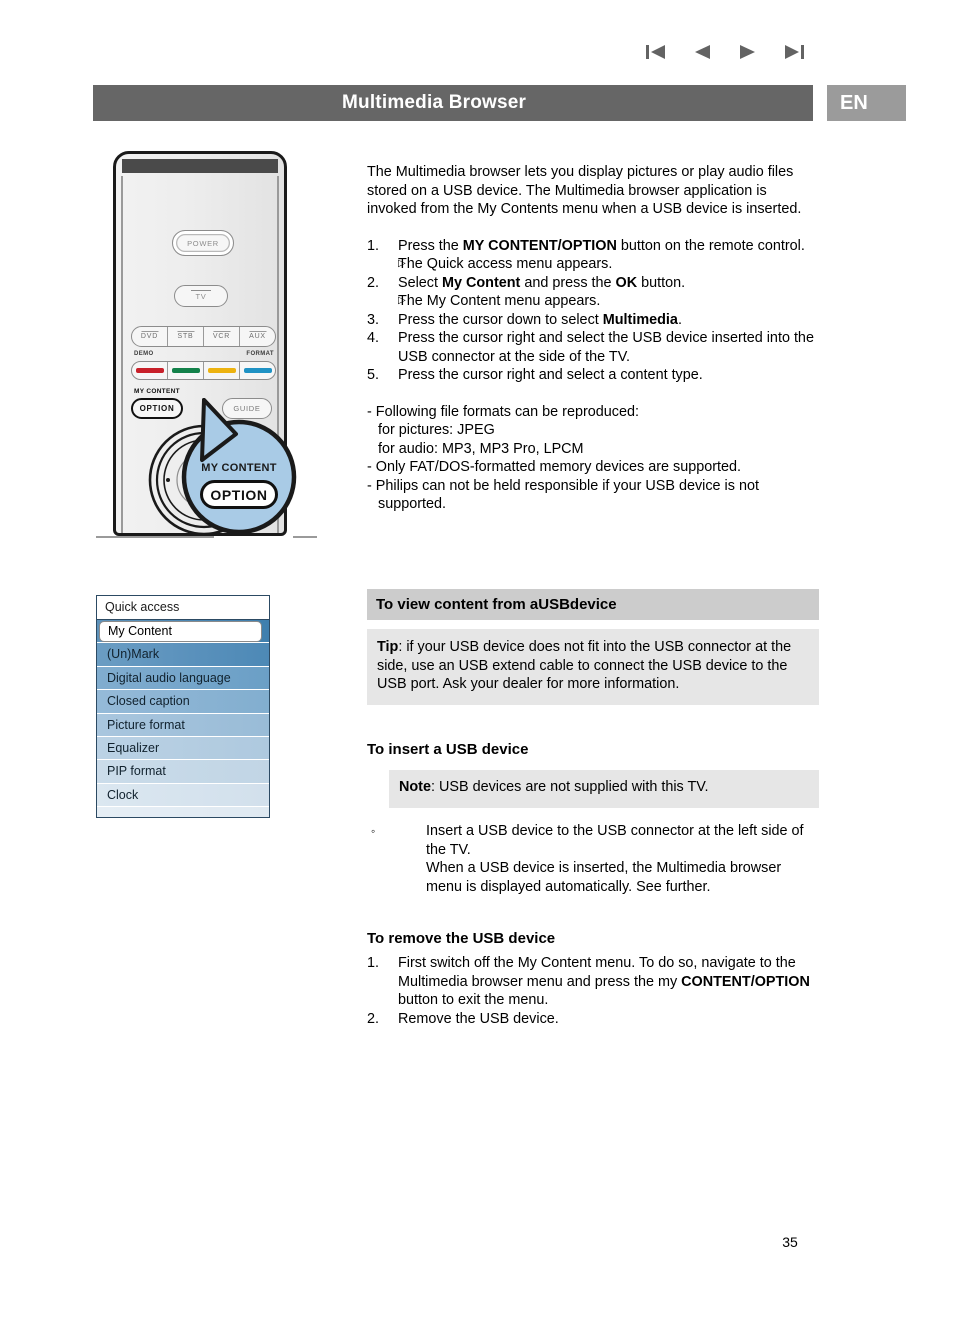 The image size is (954, 1336). I want to click on page-number: 35, so click(790, 1242).